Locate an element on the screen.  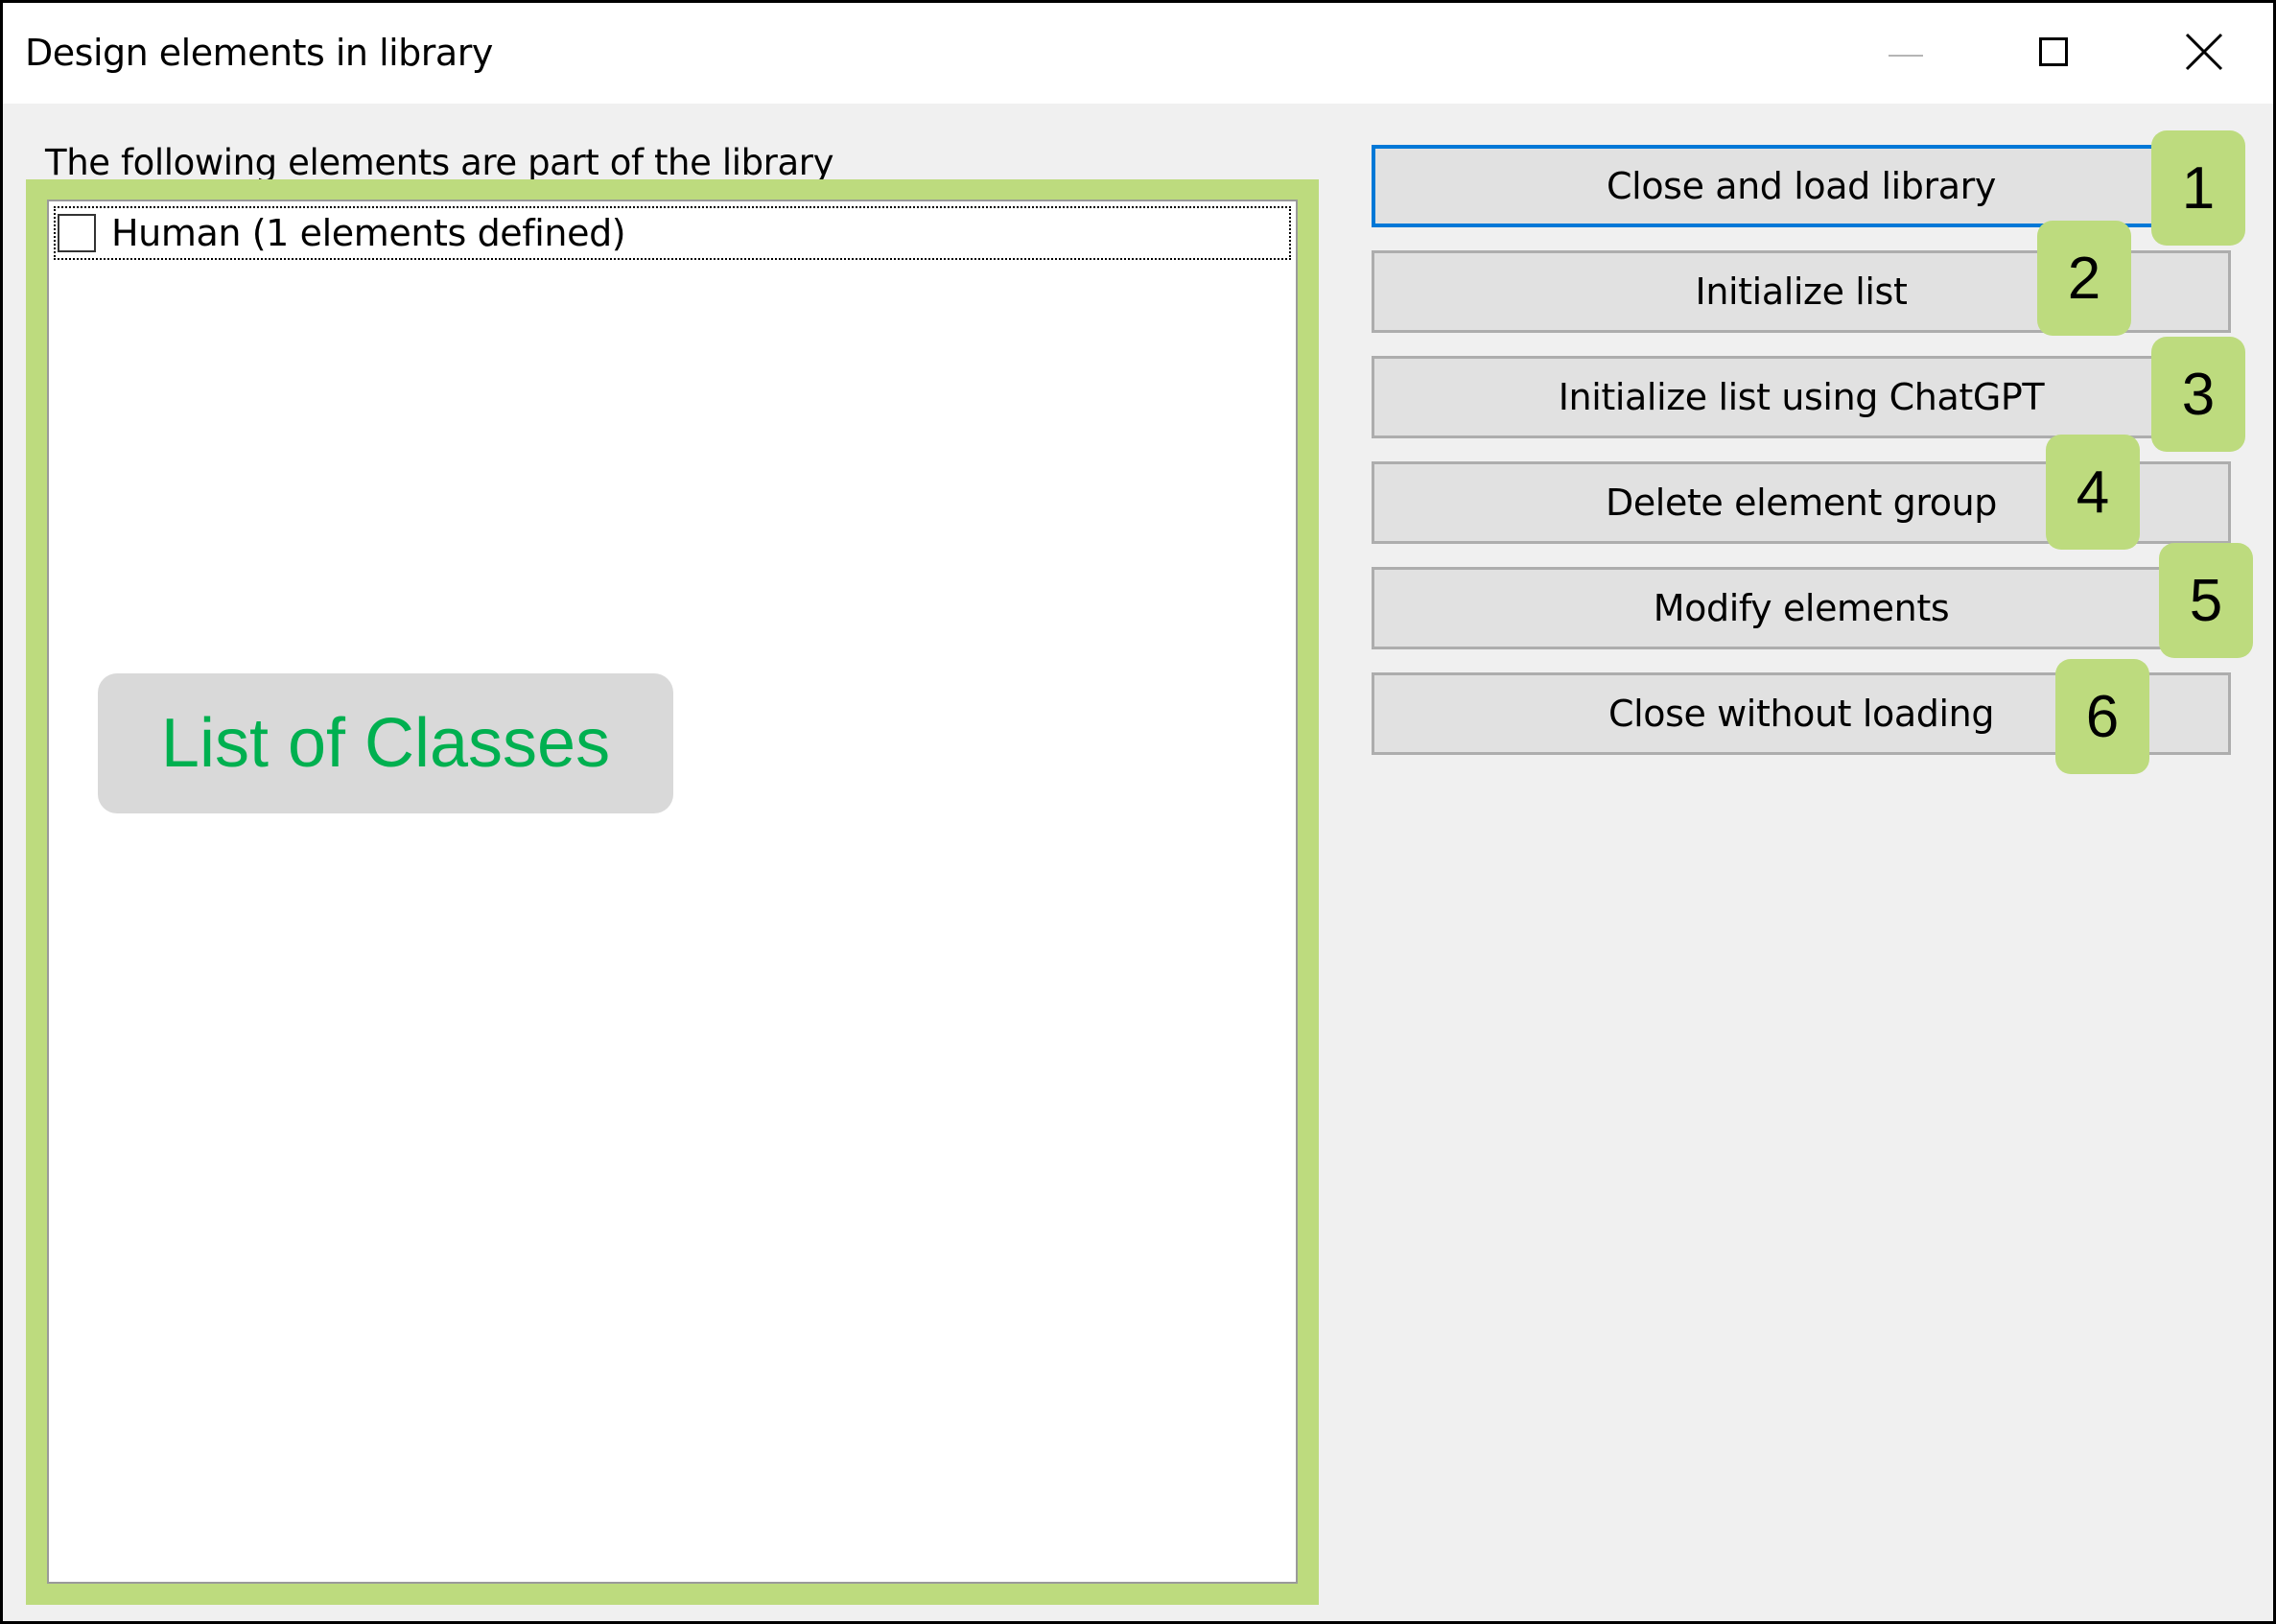
close-and-load-library-button: Close and load library is located at coordinates (1801, 186).